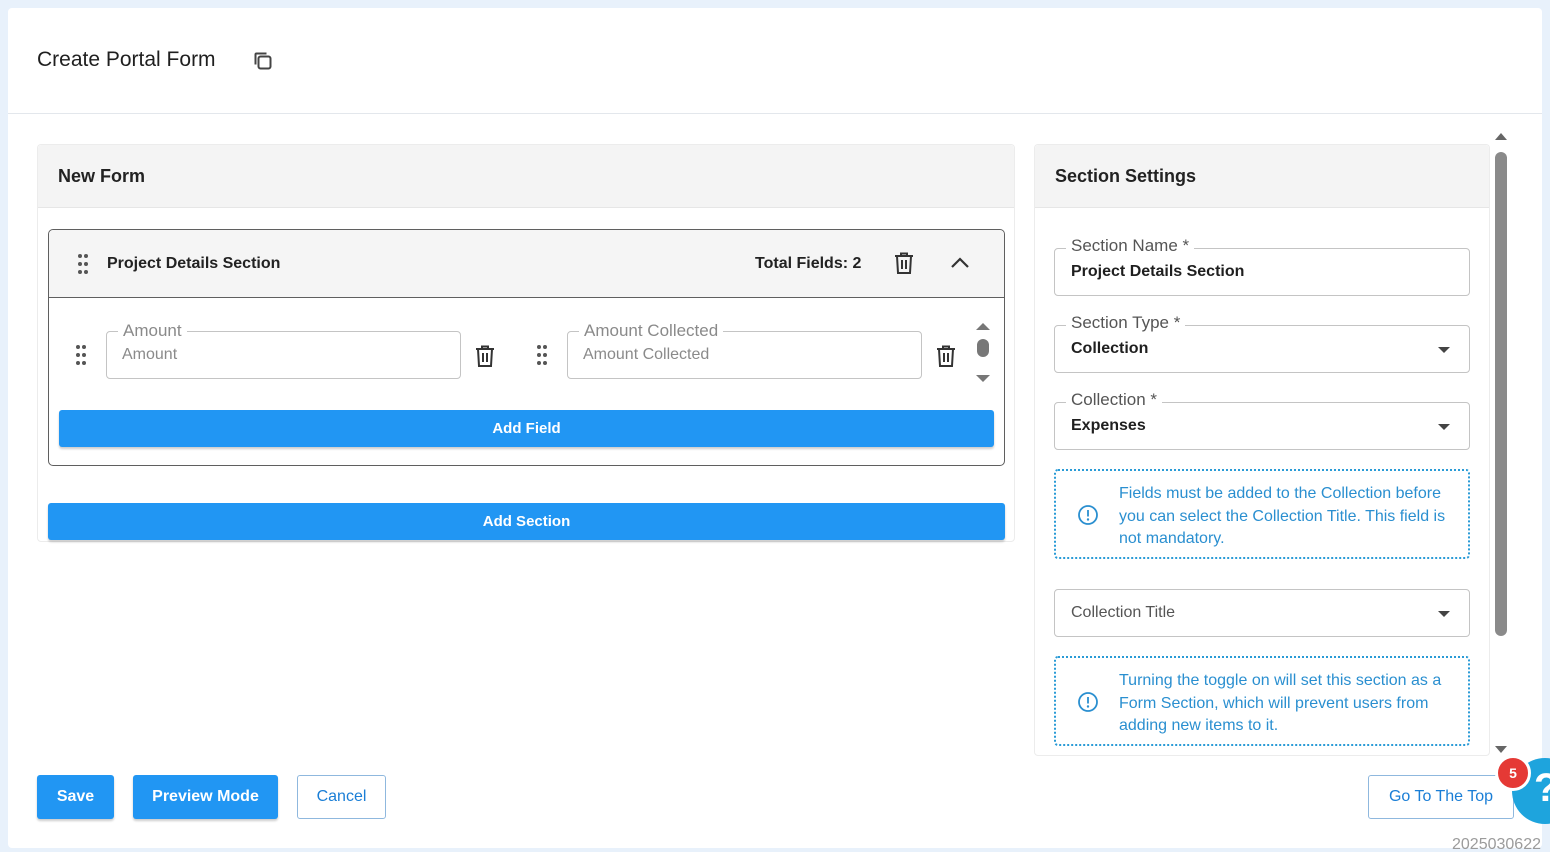 The image size is (1550, 852). I want to click on preview-mode-button: Preview Mode, so click(205, 797).